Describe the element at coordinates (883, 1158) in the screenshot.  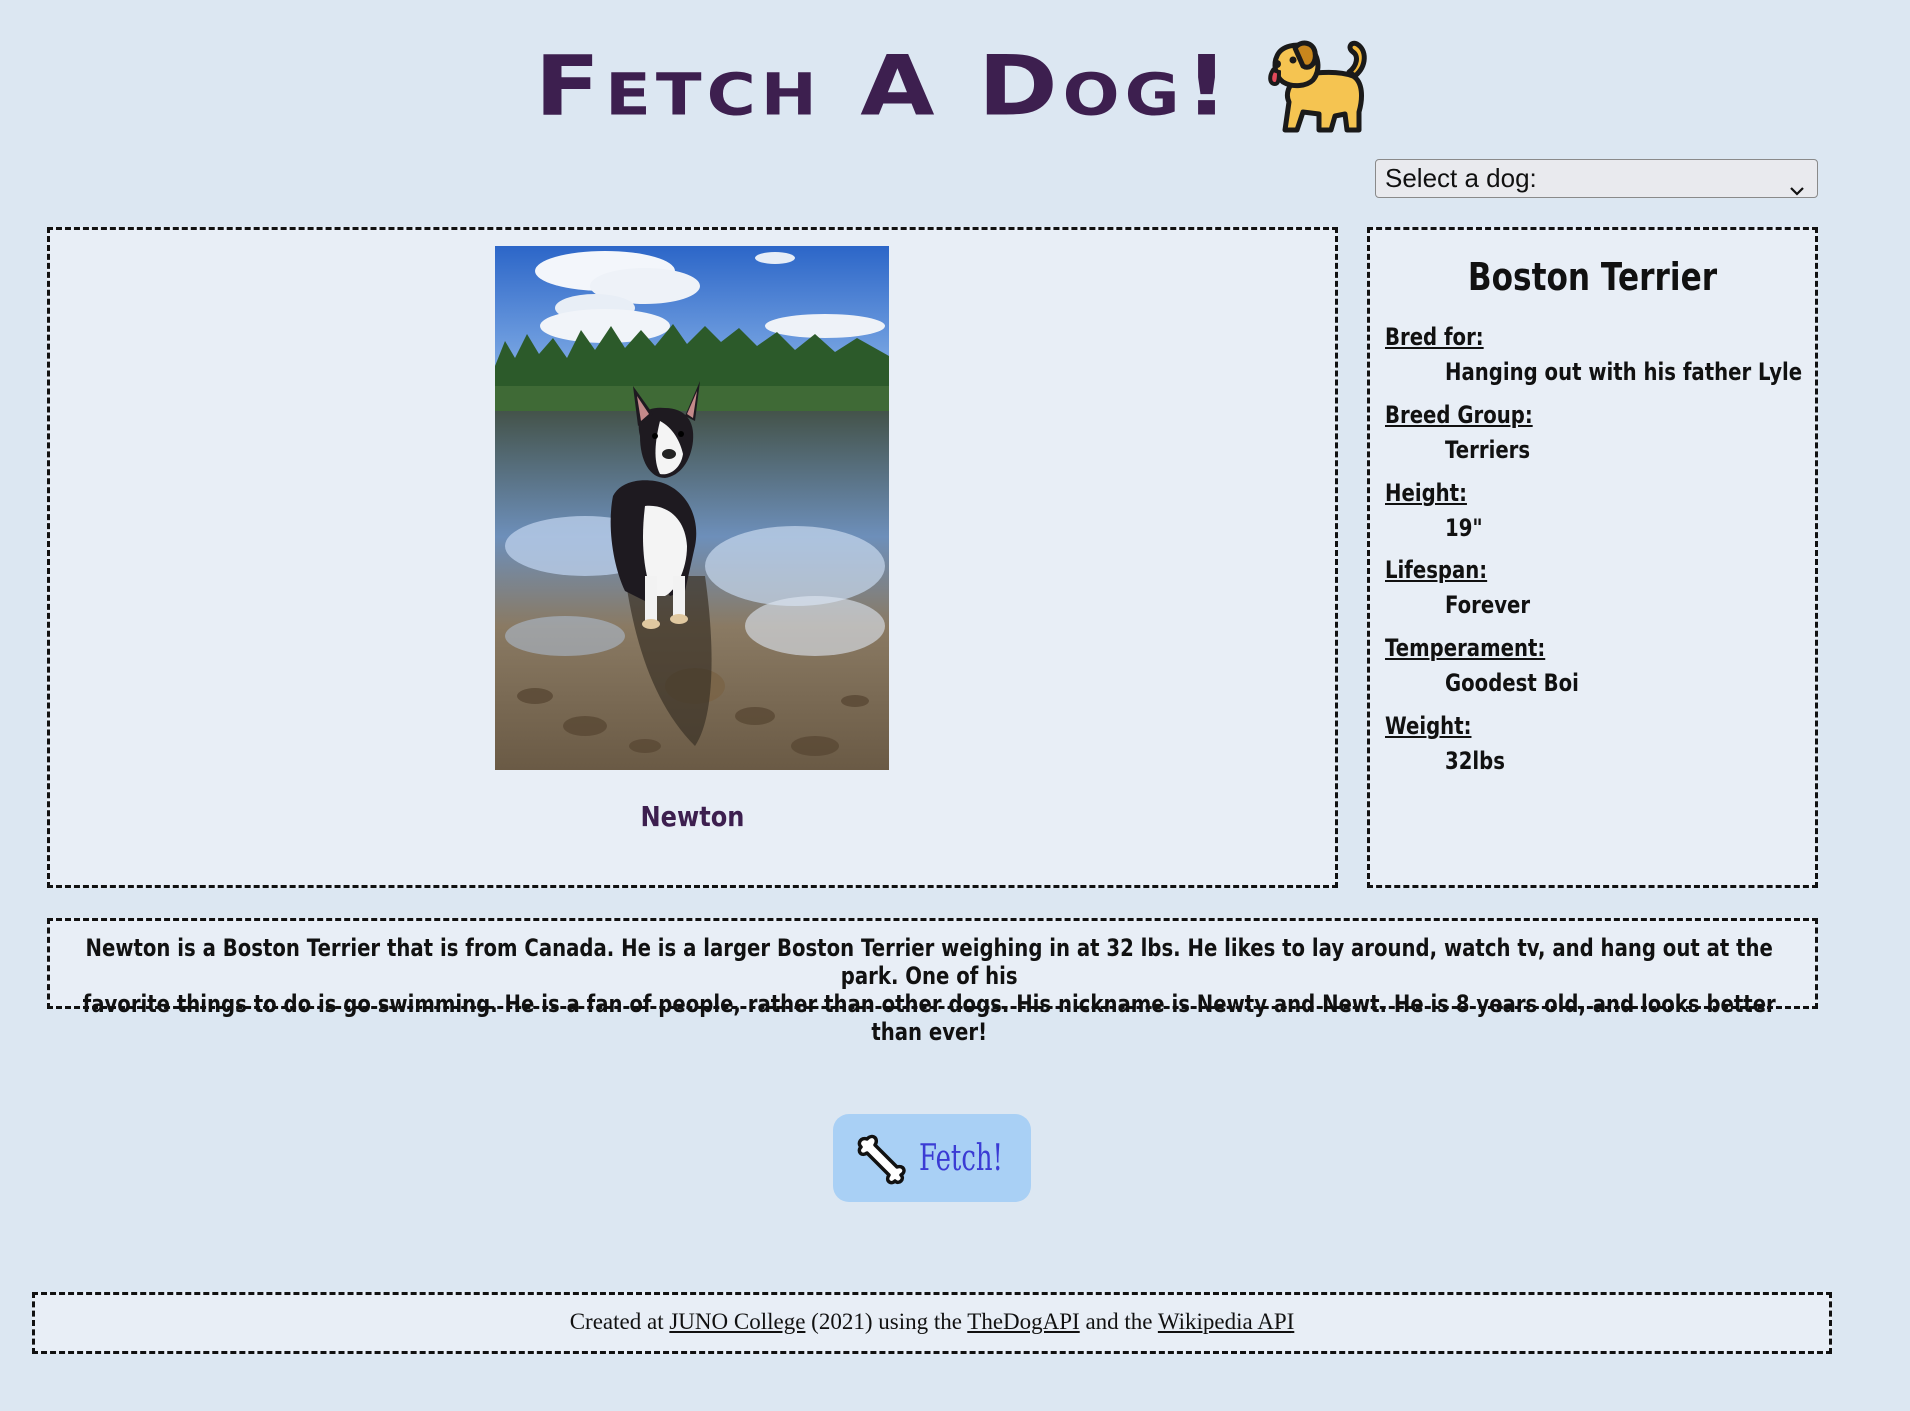
I see `bone-icon` at that location.